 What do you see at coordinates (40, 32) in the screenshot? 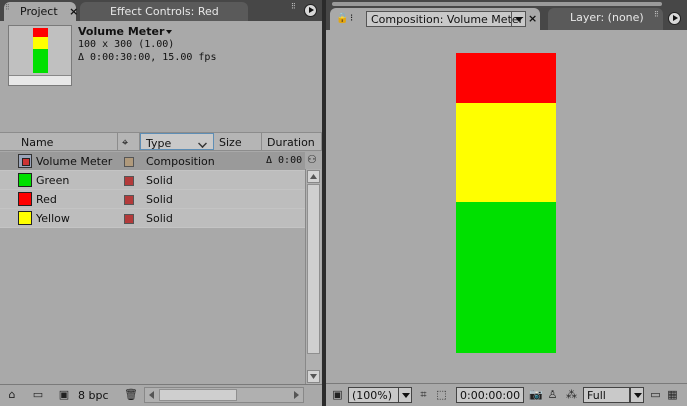
I see `thumb-red-segment` at bounding box center [40, 32].